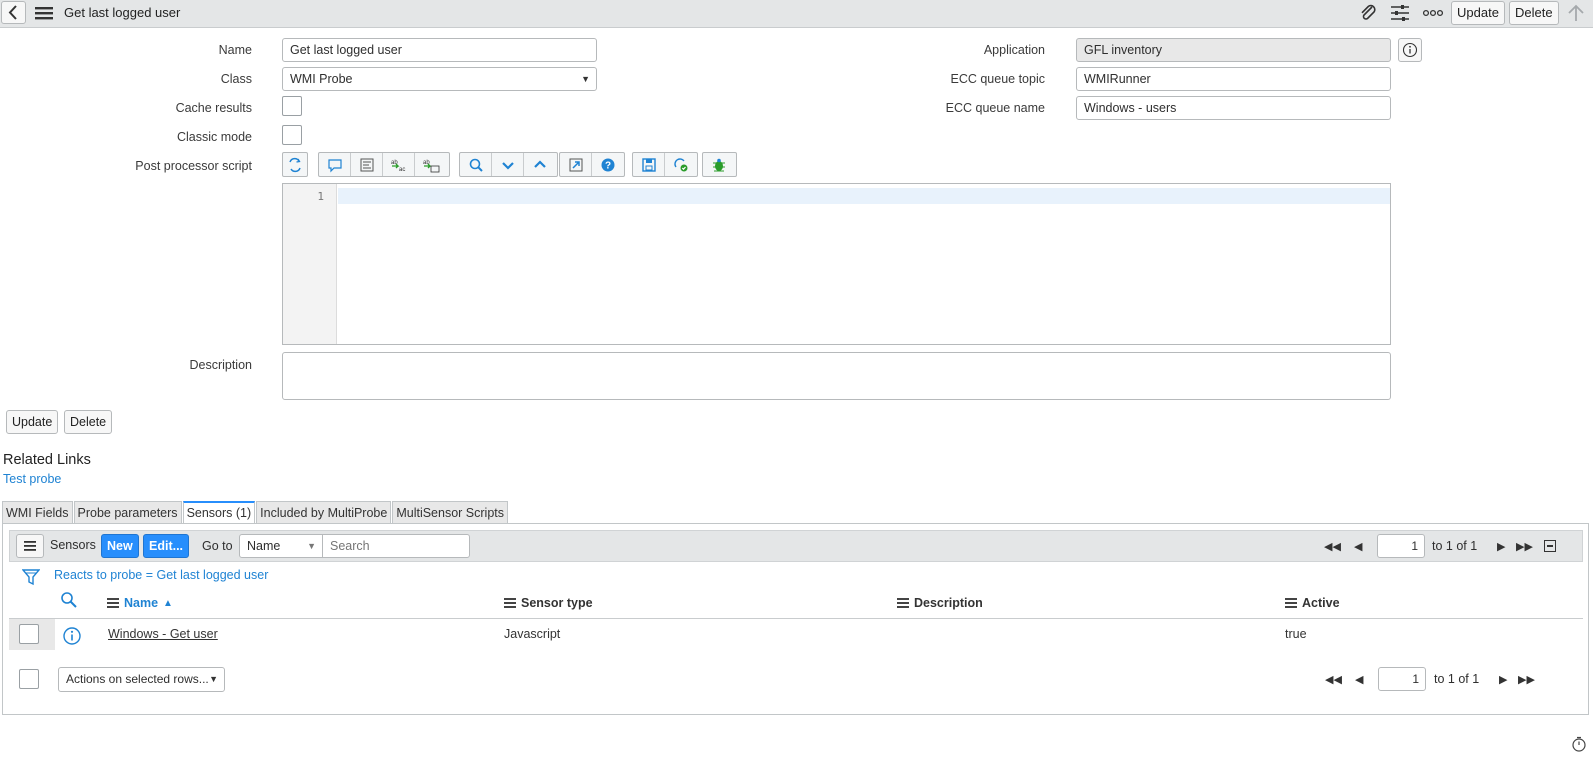  What do you see at coordinates (292, 135) in the screenshot?
I see `classic-mode-checkbox` at bounding box center [292, 135].